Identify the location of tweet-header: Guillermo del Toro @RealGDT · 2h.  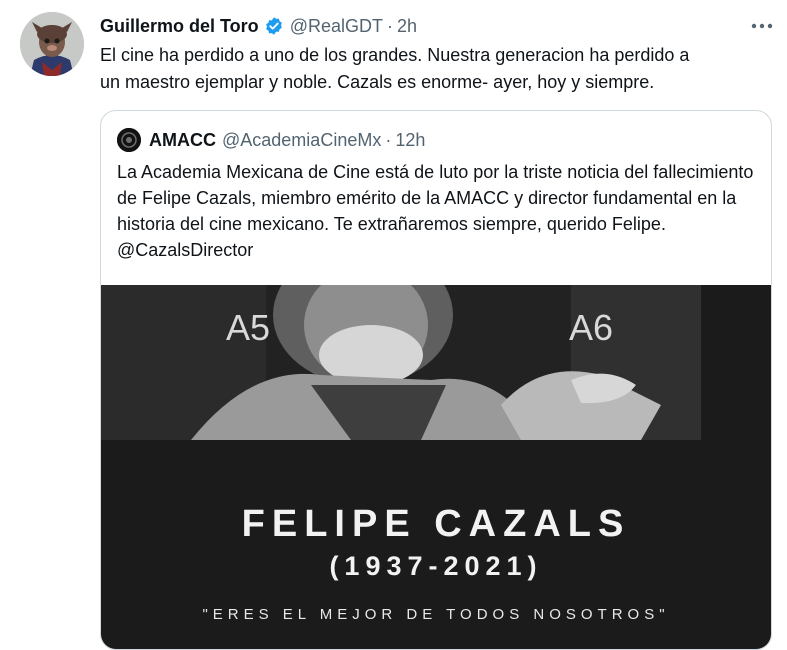
(258, 26).